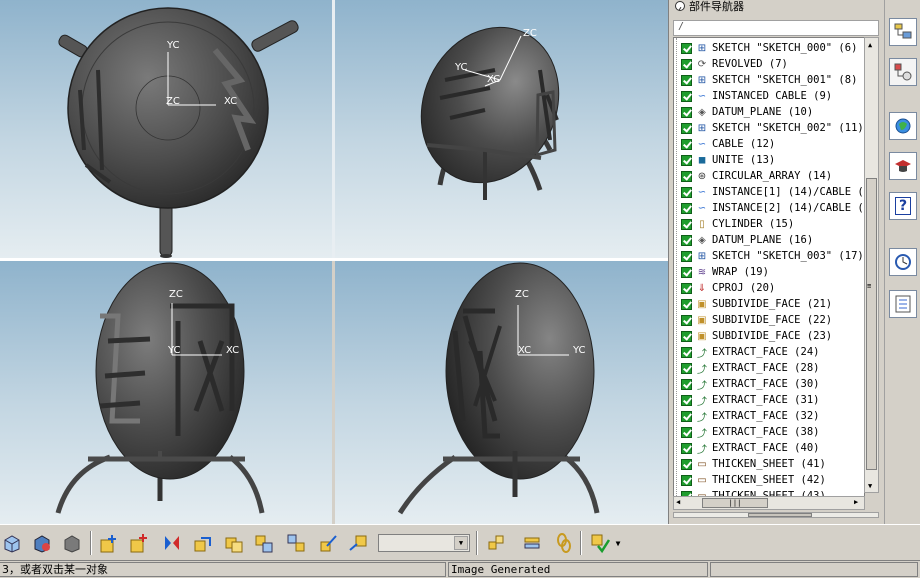 The height and width of the screenshot is (578, 920). What do you see at coordinates (176, 294) in the screenshot?
I see `axis-label-zc: ZC` at bounding box center [176, 294].